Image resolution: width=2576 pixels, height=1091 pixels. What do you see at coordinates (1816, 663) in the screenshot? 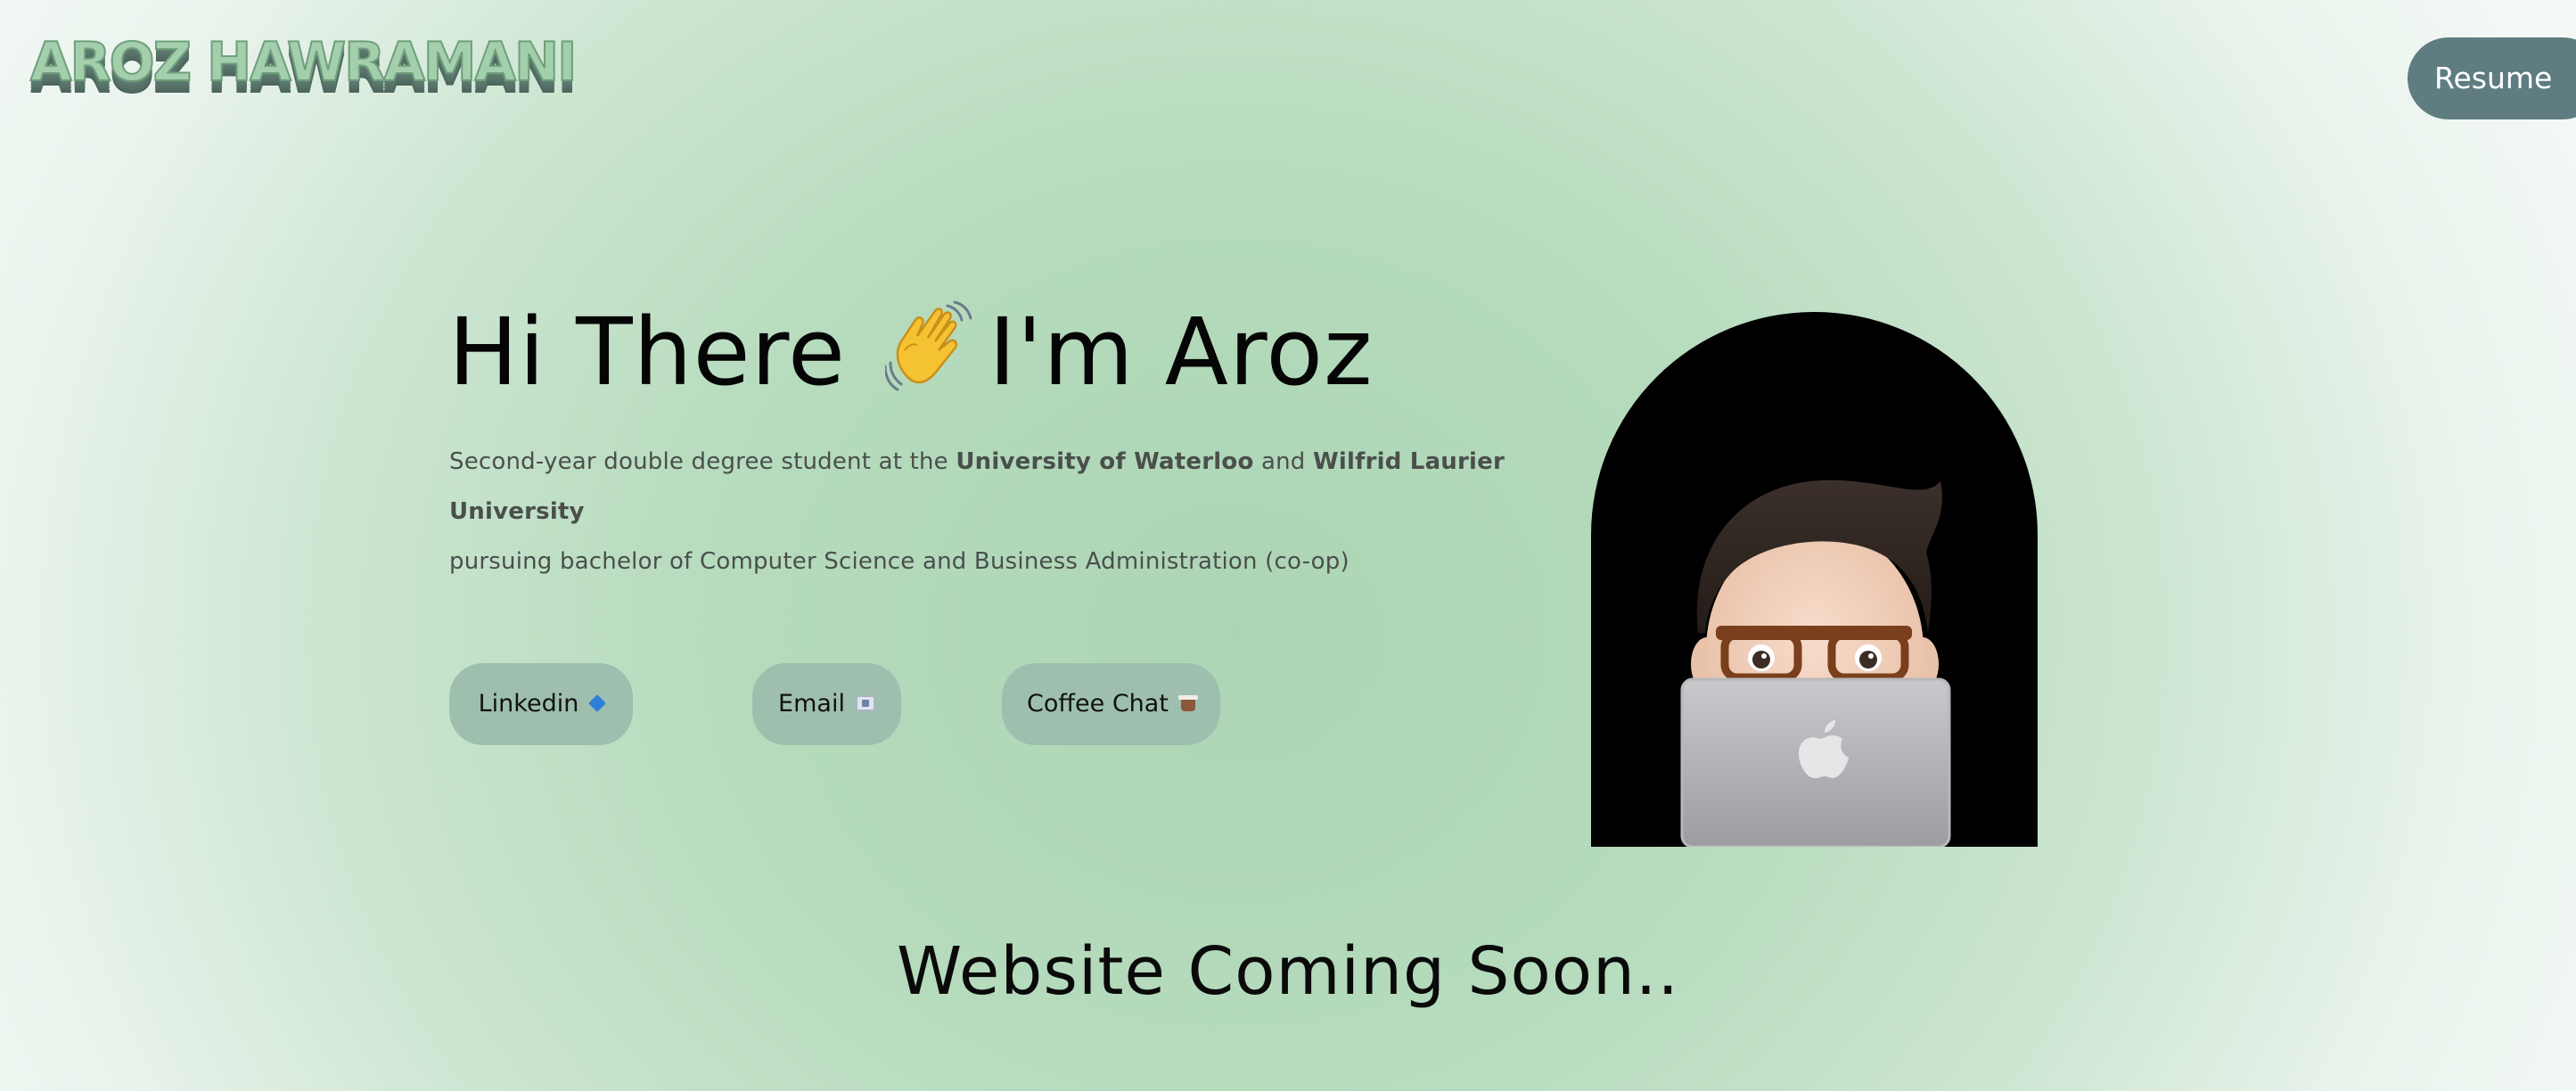
I see `memoji-laptop-icon` at bounding box center [1816, 663].